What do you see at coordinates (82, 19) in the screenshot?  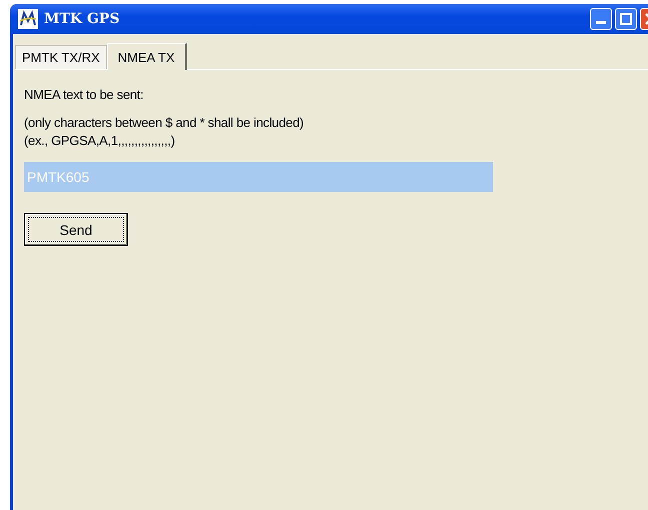 I see `window-title: MTK GPS` at bounding box center [82, 19].